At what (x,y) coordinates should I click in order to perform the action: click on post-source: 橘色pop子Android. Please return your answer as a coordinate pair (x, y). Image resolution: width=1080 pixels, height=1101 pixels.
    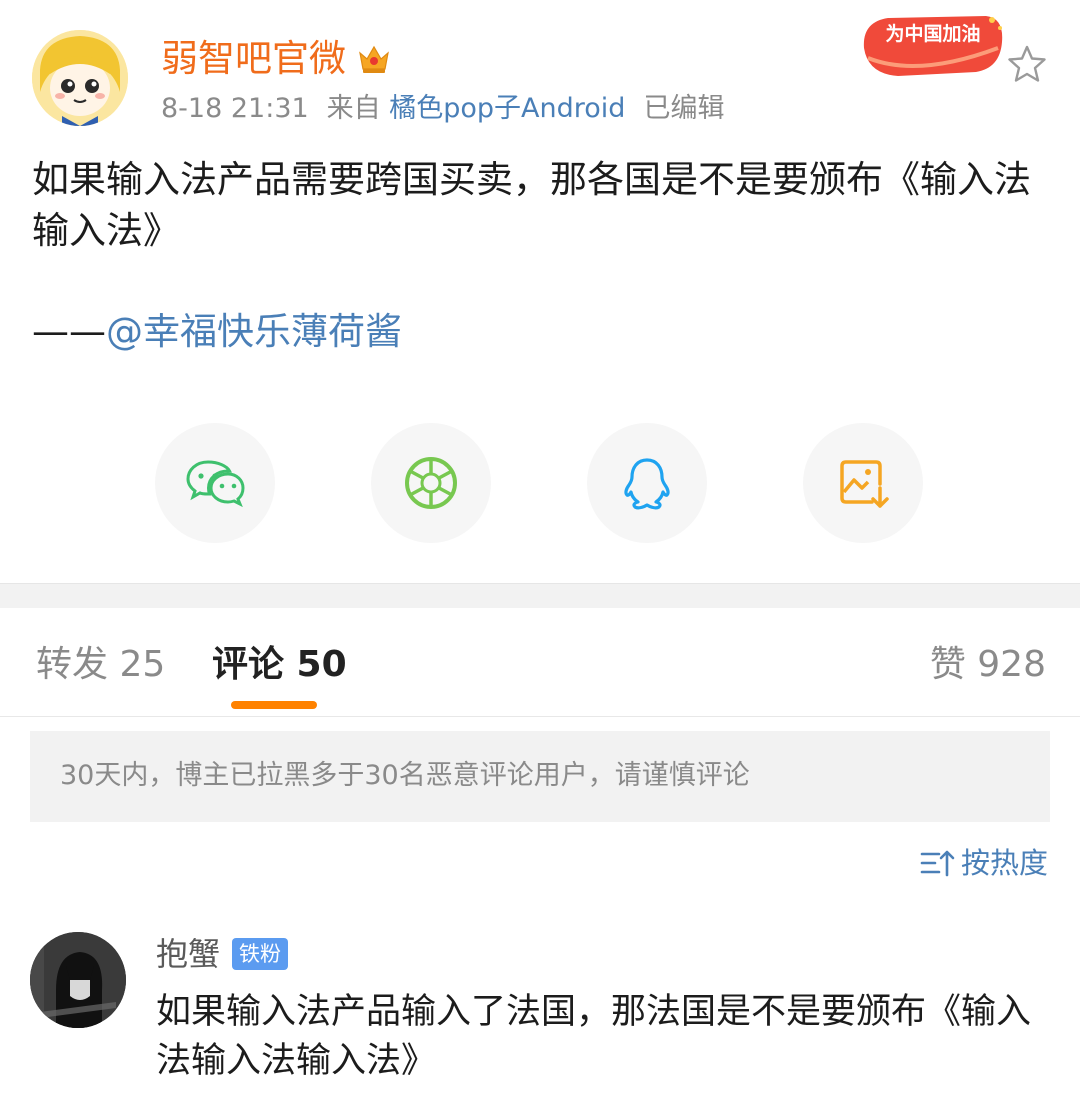
    Looking at the image, I should click on (507, 108).